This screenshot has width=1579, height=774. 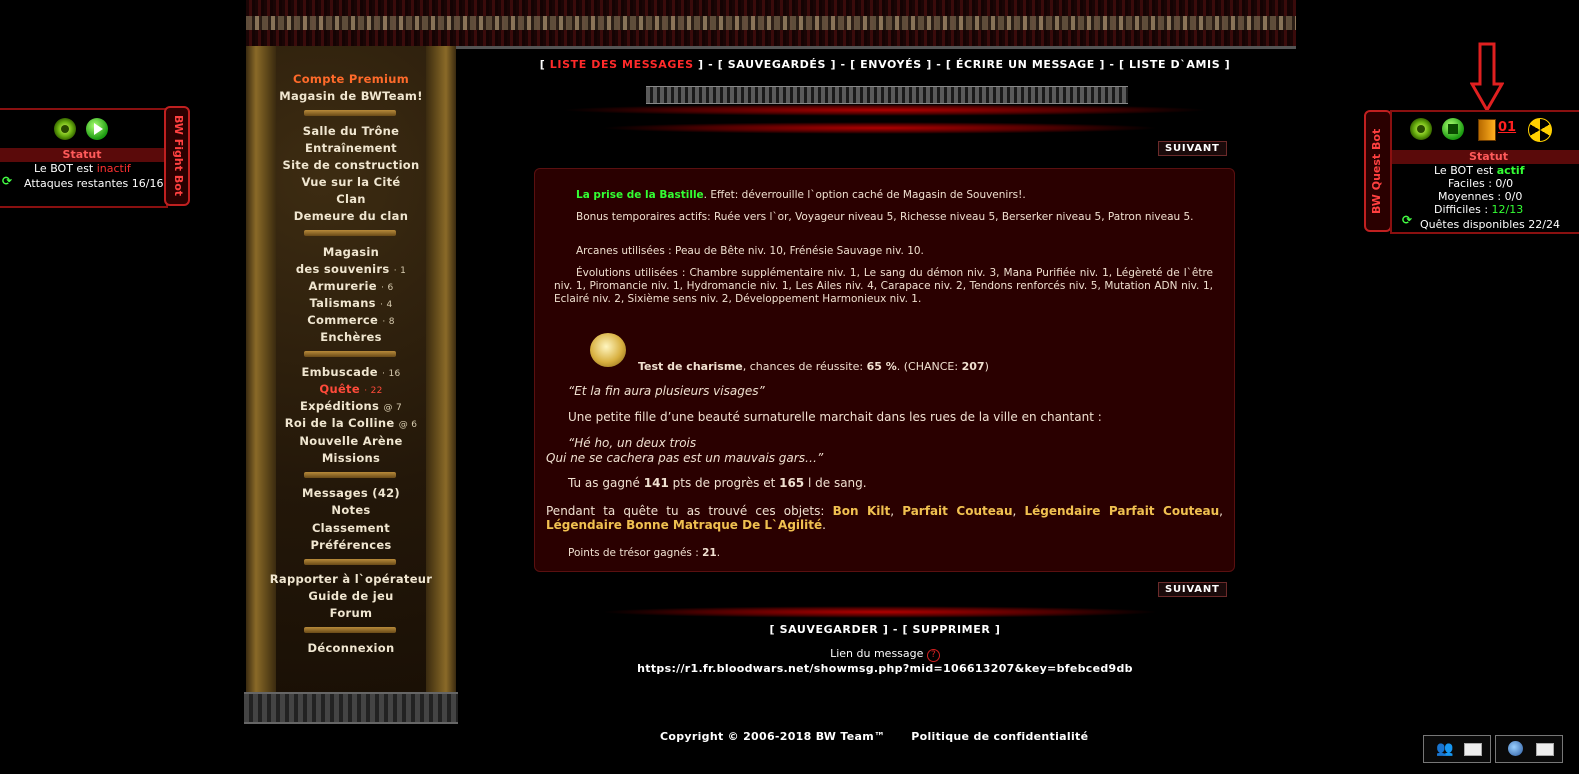 What do you see at coordinates (351, 510) in the screenshot?
I see `nav-notes: Notes` at bounding box center [351, 510].